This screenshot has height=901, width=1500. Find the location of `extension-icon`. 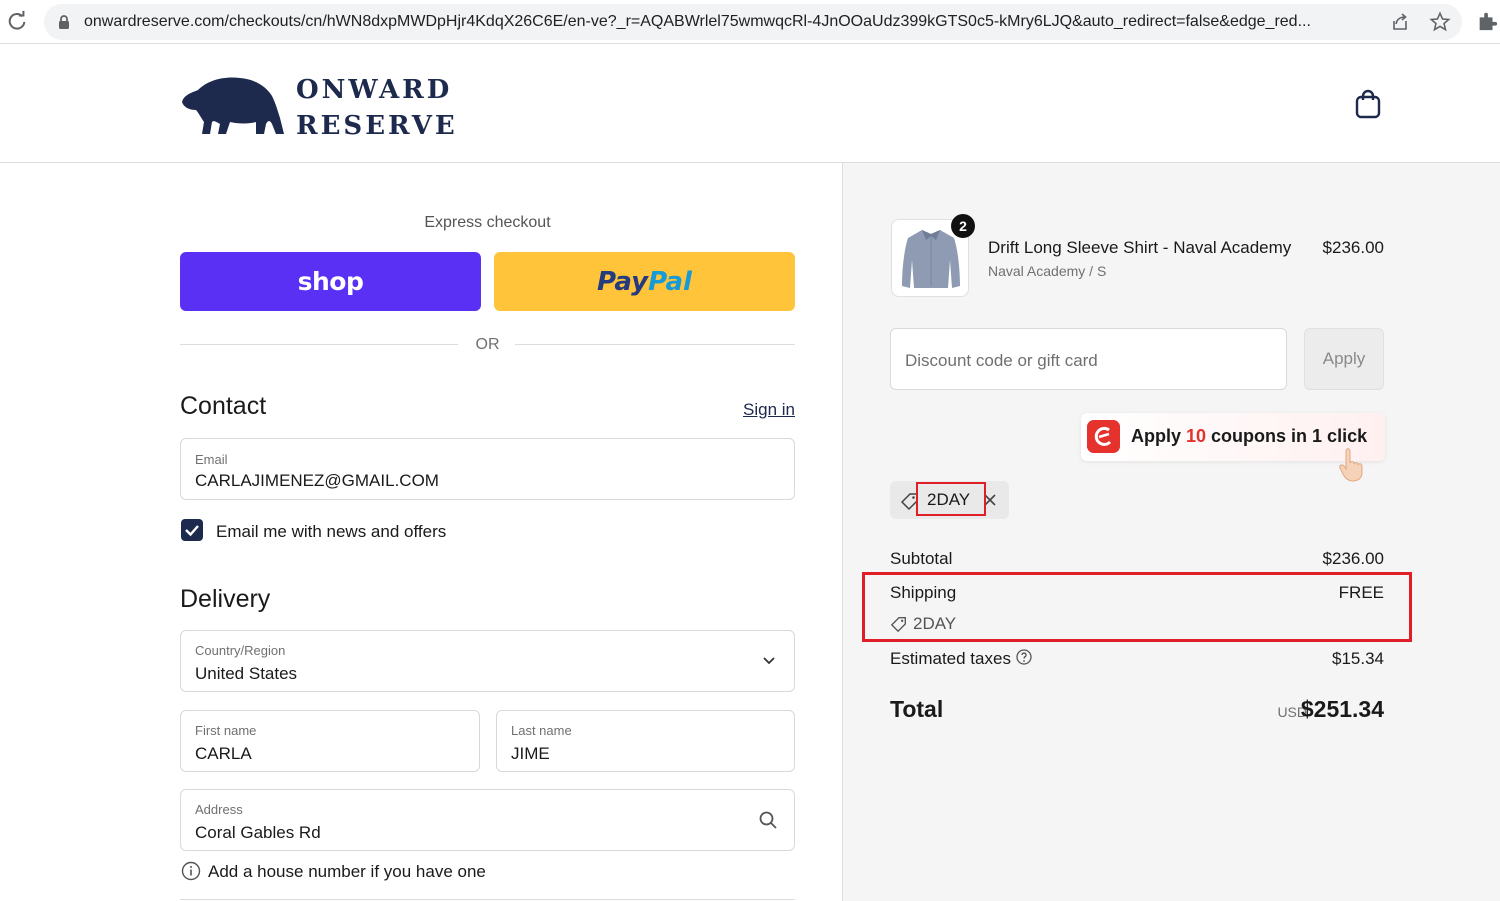

extension-icon is located at coordinates (1487, 21).